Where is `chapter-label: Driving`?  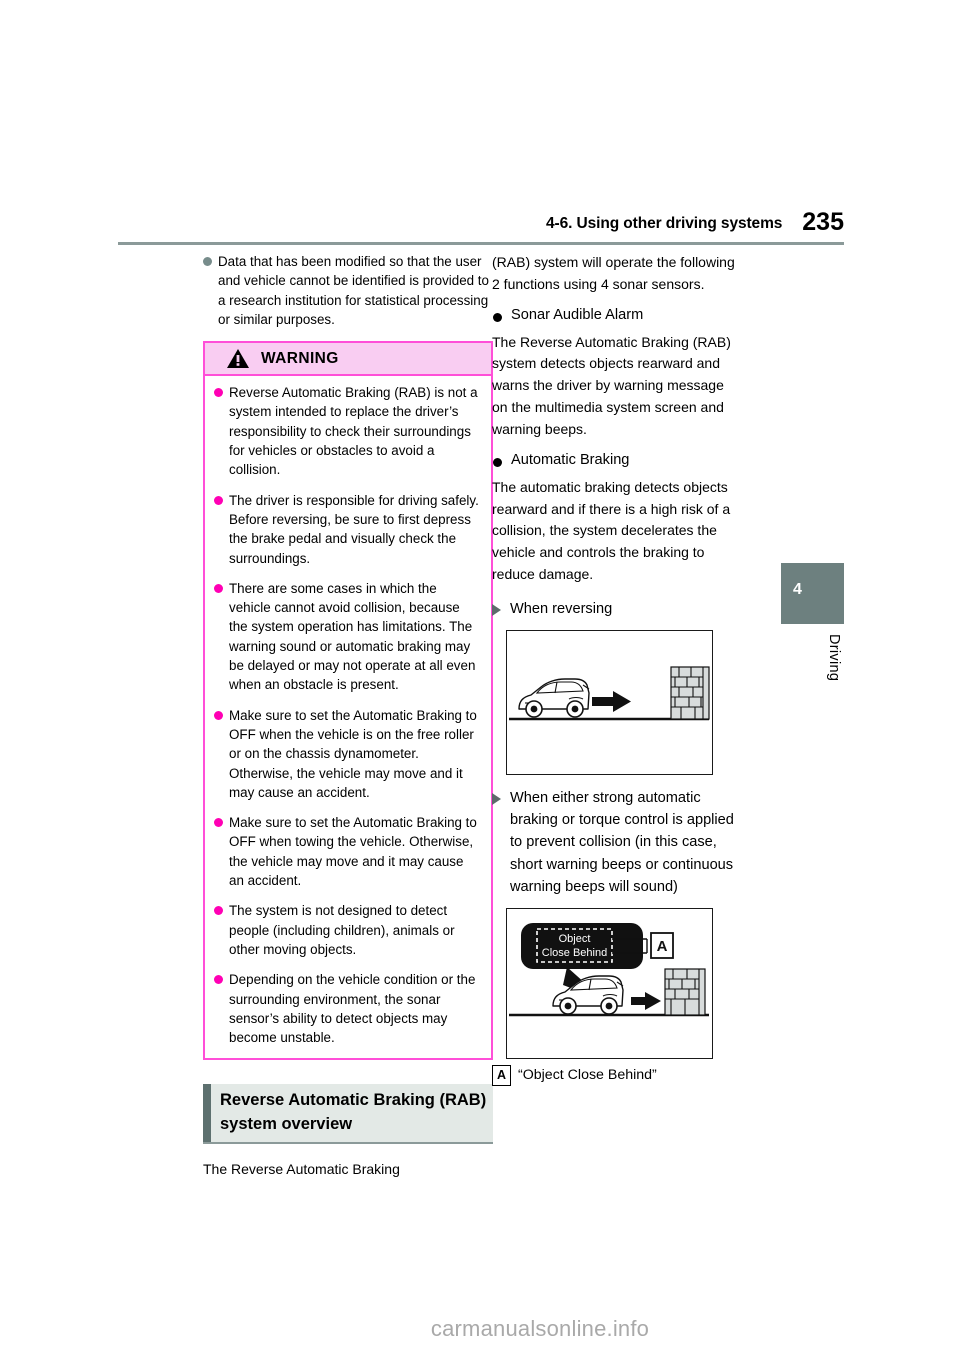 chapter-label: Driving is located at coordinates (834, 658).